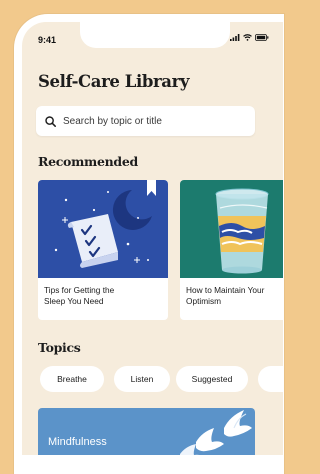  I want to click on card-title: Tips for Getting the Sleep You Need, so click(79, 295).